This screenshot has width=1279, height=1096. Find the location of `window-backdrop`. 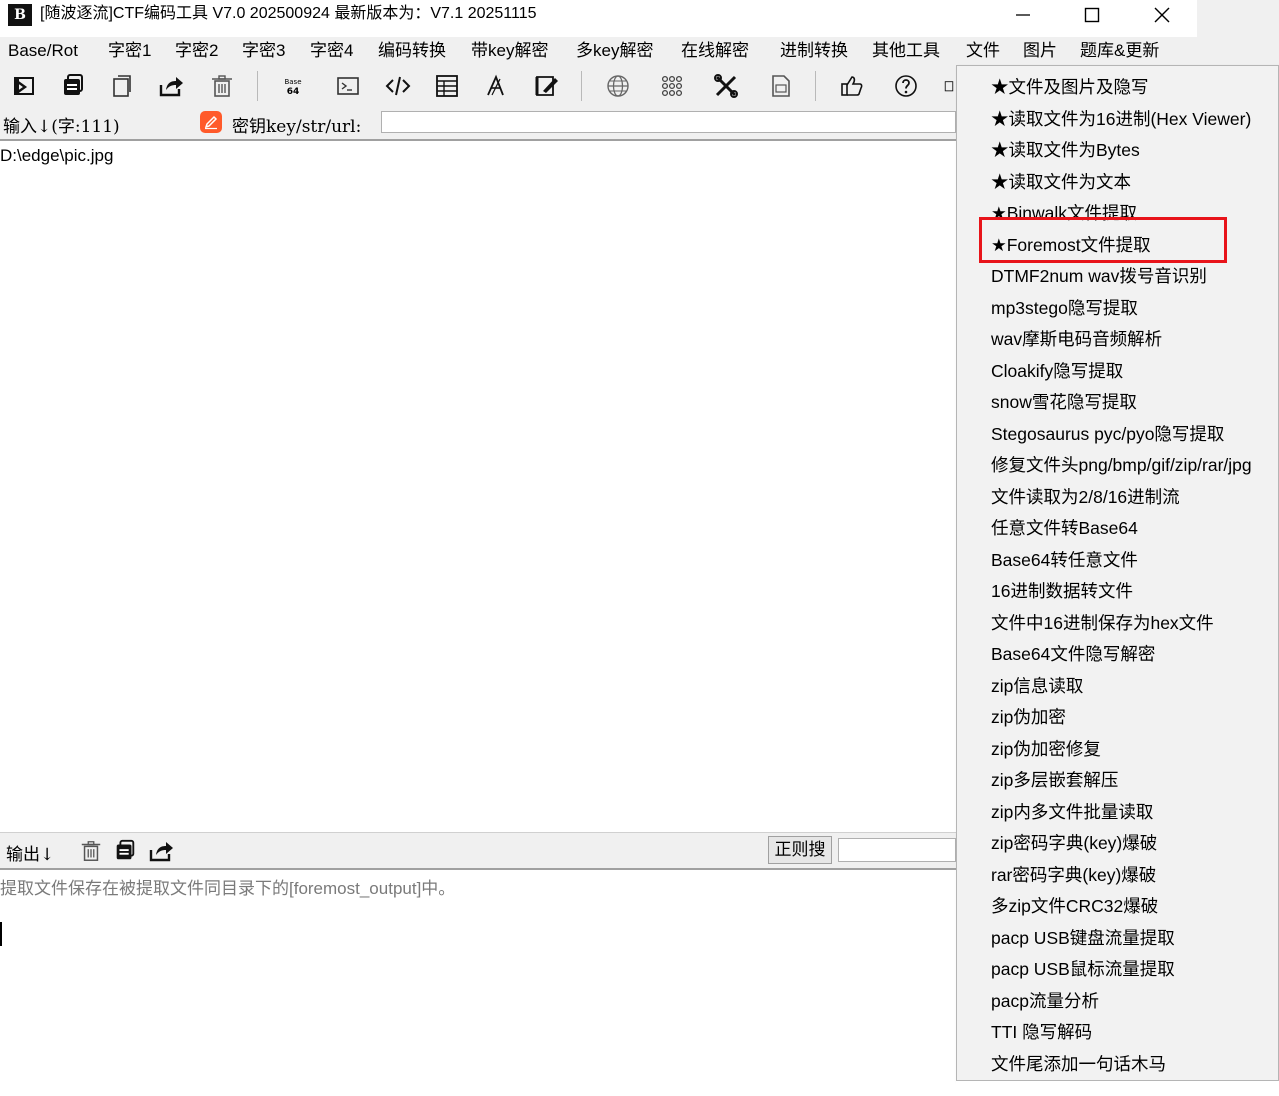

window-backdrop is located at coordinates (1238, 33).